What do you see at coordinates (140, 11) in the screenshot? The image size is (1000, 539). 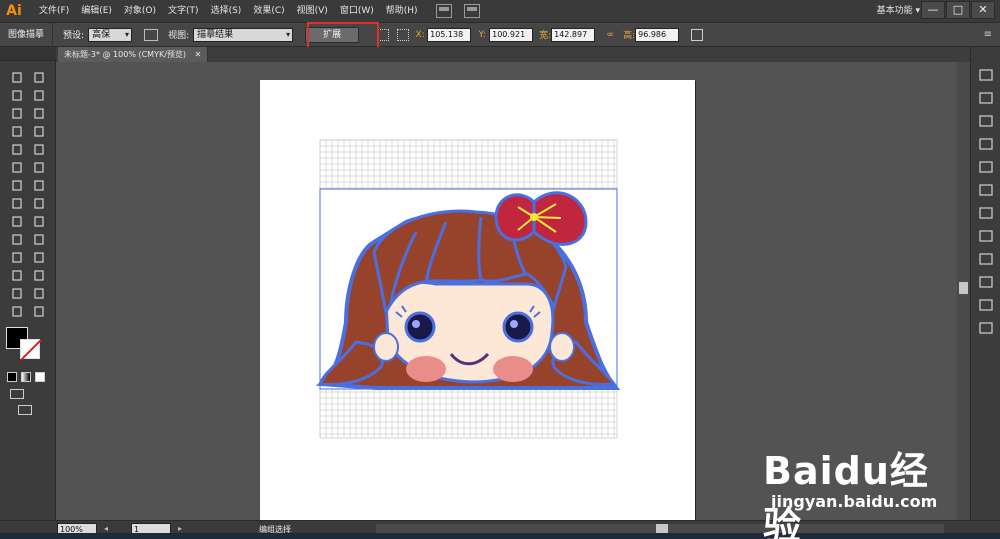 I see `menu-object: 对象(O)` at bounding box center [140, 11].